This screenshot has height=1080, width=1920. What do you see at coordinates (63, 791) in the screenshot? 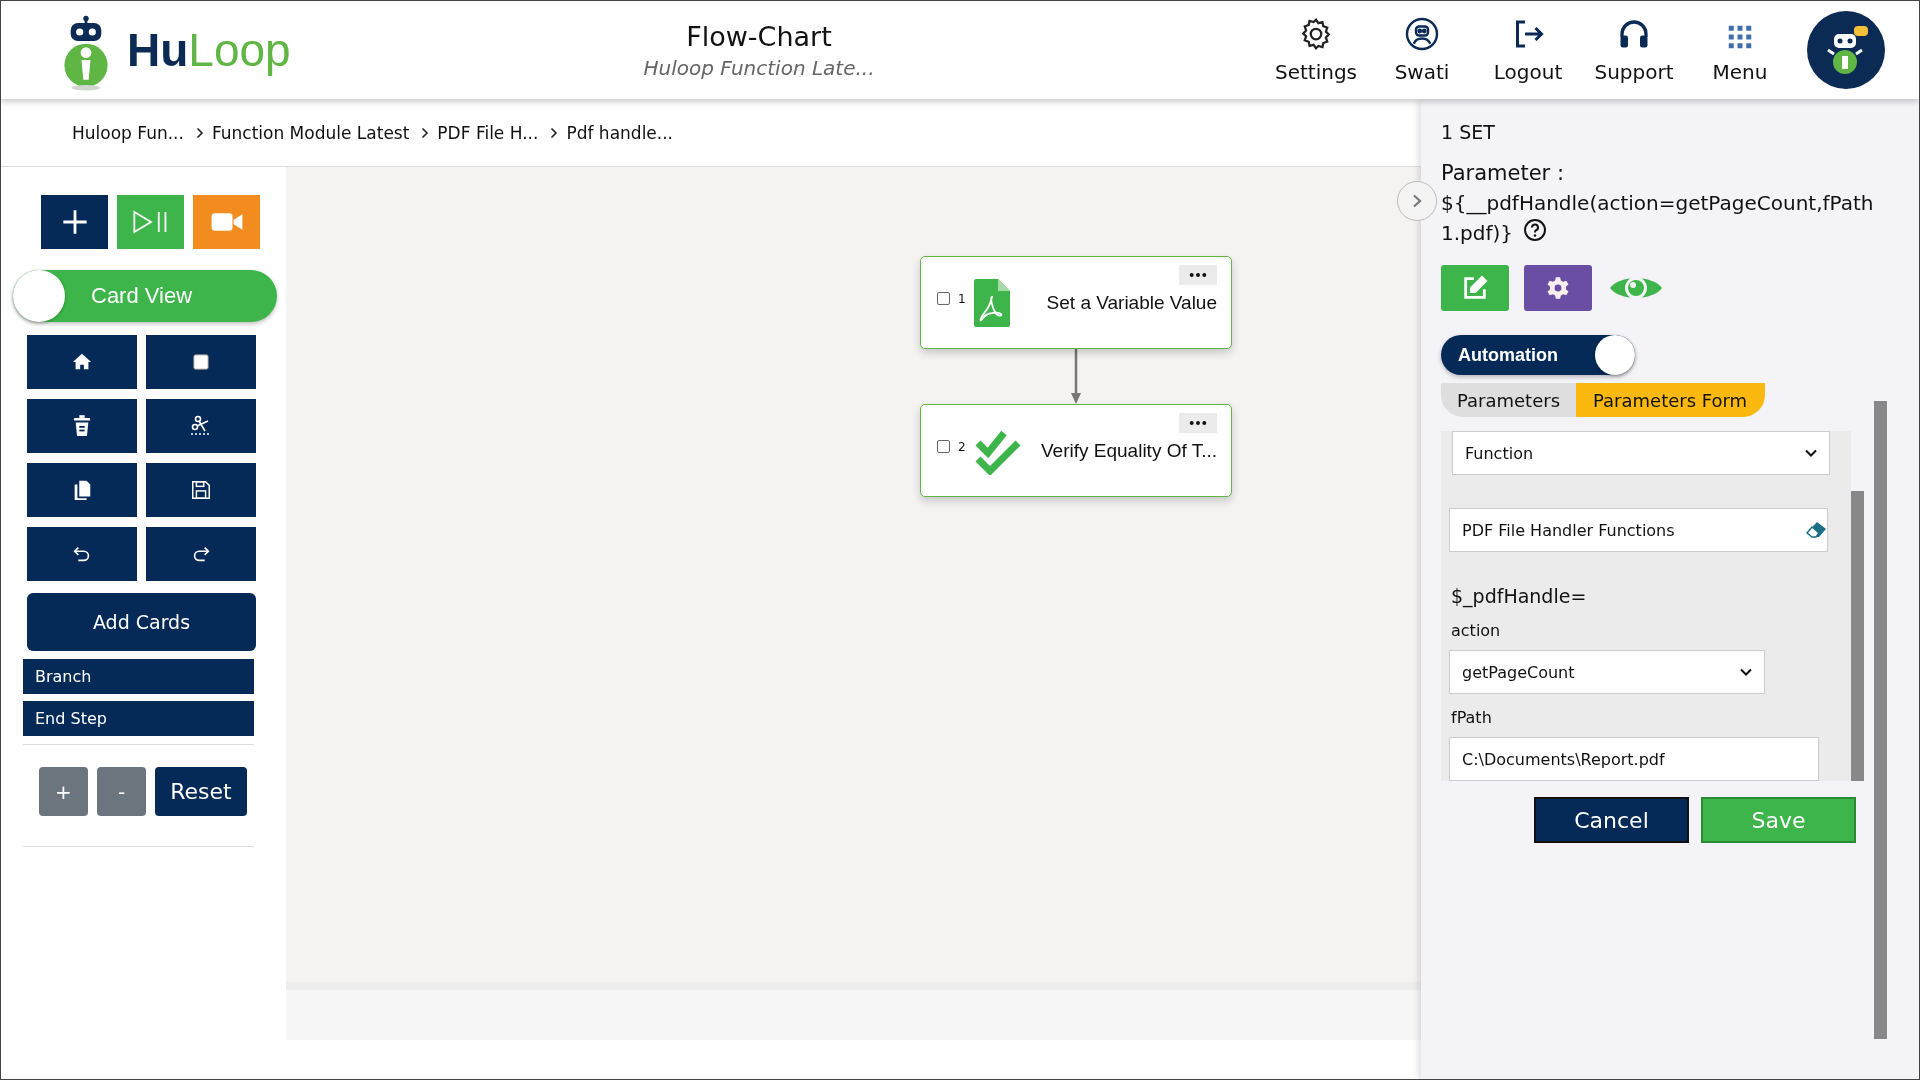
I see `zoom-in-button: +` at bounding box center [63, 791].